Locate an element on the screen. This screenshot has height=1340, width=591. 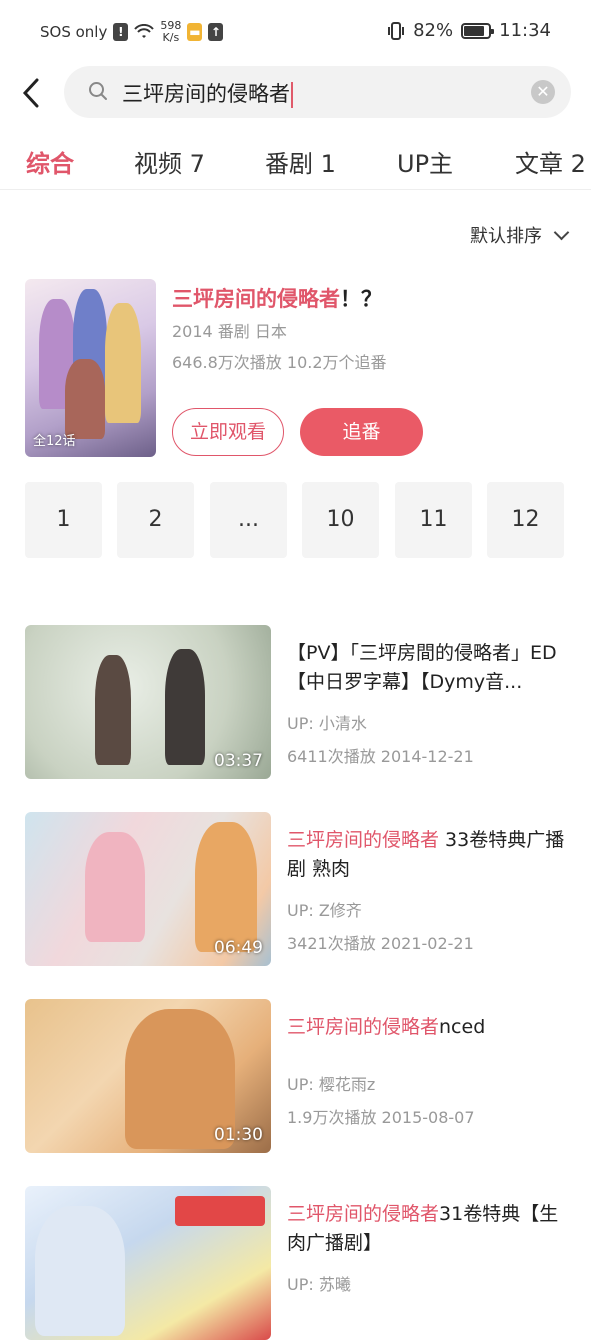
result-tabs: 综合 视频 7 番剧 1 UP主 文章 2 is located at coordinates (295, 162).